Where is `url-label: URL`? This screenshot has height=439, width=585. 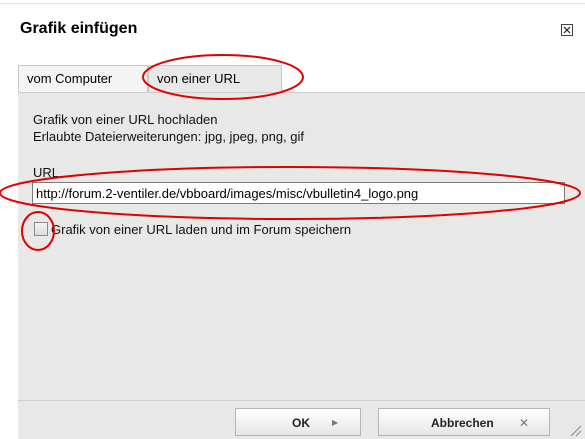 url-label: URL is located at coordinates (46, 172).